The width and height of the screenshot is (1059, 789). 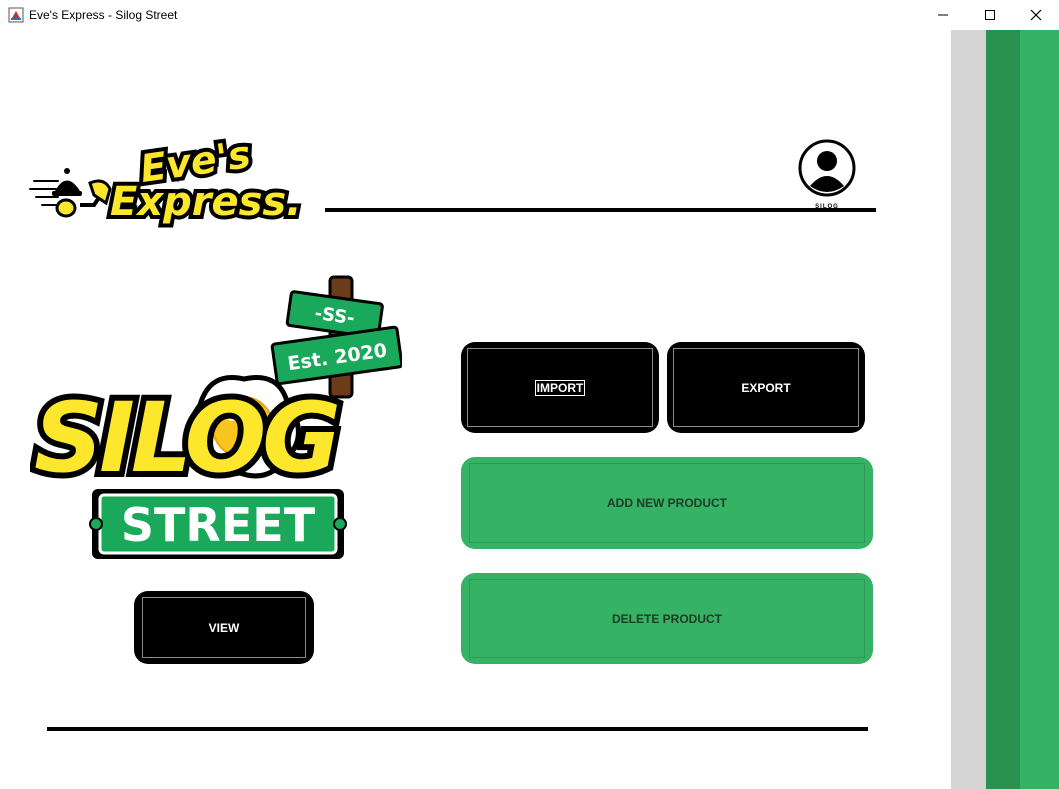 What do you see at coordinates (1039, 409) in the screenshot?
I see `side-stripe-green` at bounding box center [1039, 409].